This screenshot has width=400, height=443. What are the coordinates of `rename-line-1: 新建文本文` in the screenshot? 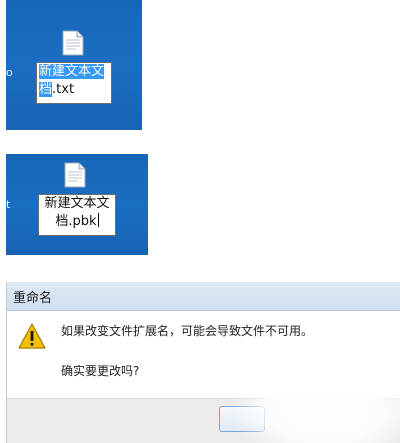 It's located at (77, 203).